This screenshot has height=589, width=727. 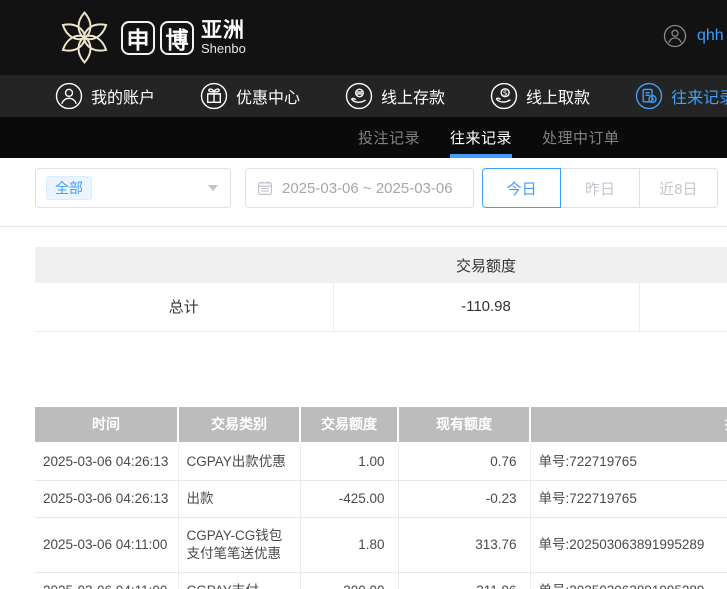 I want to click on yesterday-button: 昨日, so click(x=600, y=188).